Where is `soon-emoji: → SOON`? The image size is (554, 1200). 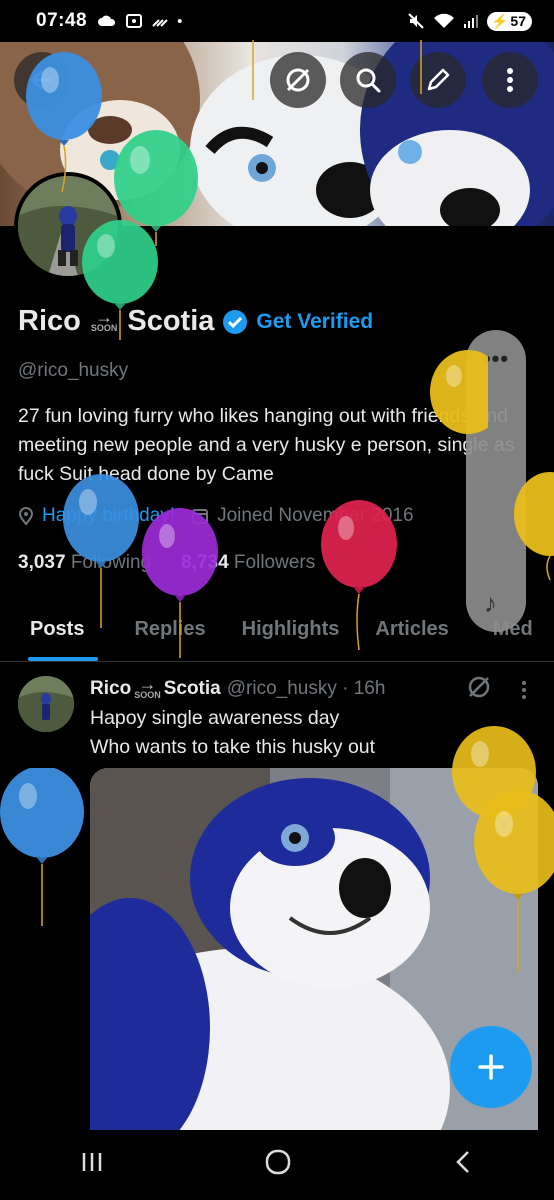 soon-emoji: → SOON is located at coordinates (104, 320).